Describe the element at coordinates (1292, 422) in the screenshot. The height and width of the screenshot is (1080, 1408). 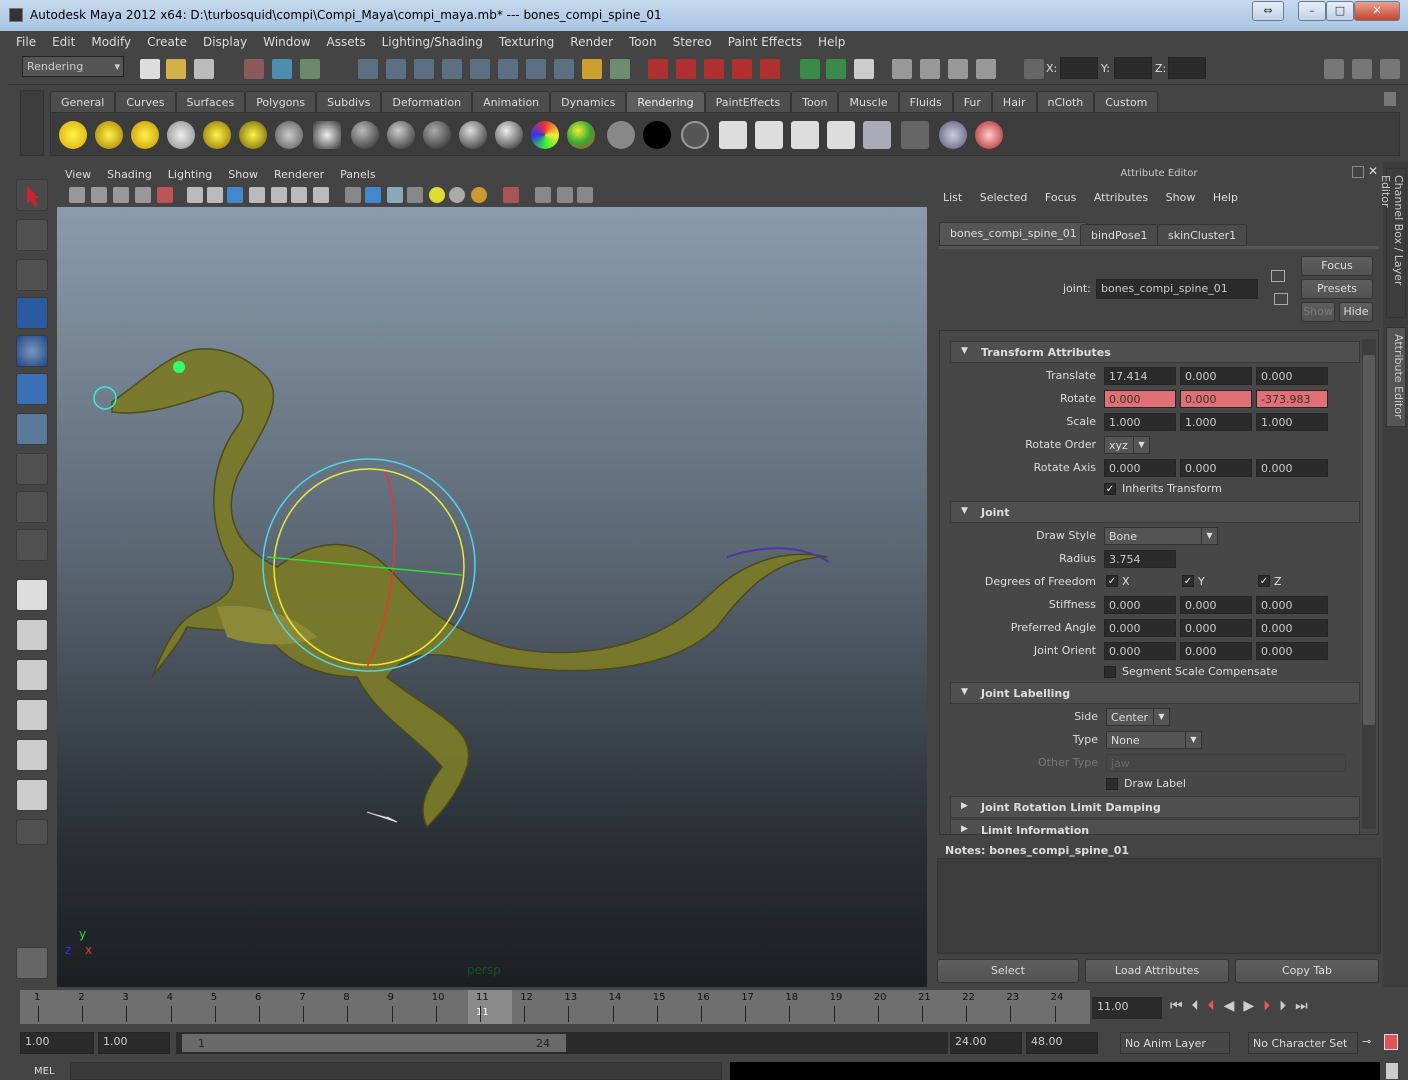
I see `scale-z-field: 1.000` at that location.